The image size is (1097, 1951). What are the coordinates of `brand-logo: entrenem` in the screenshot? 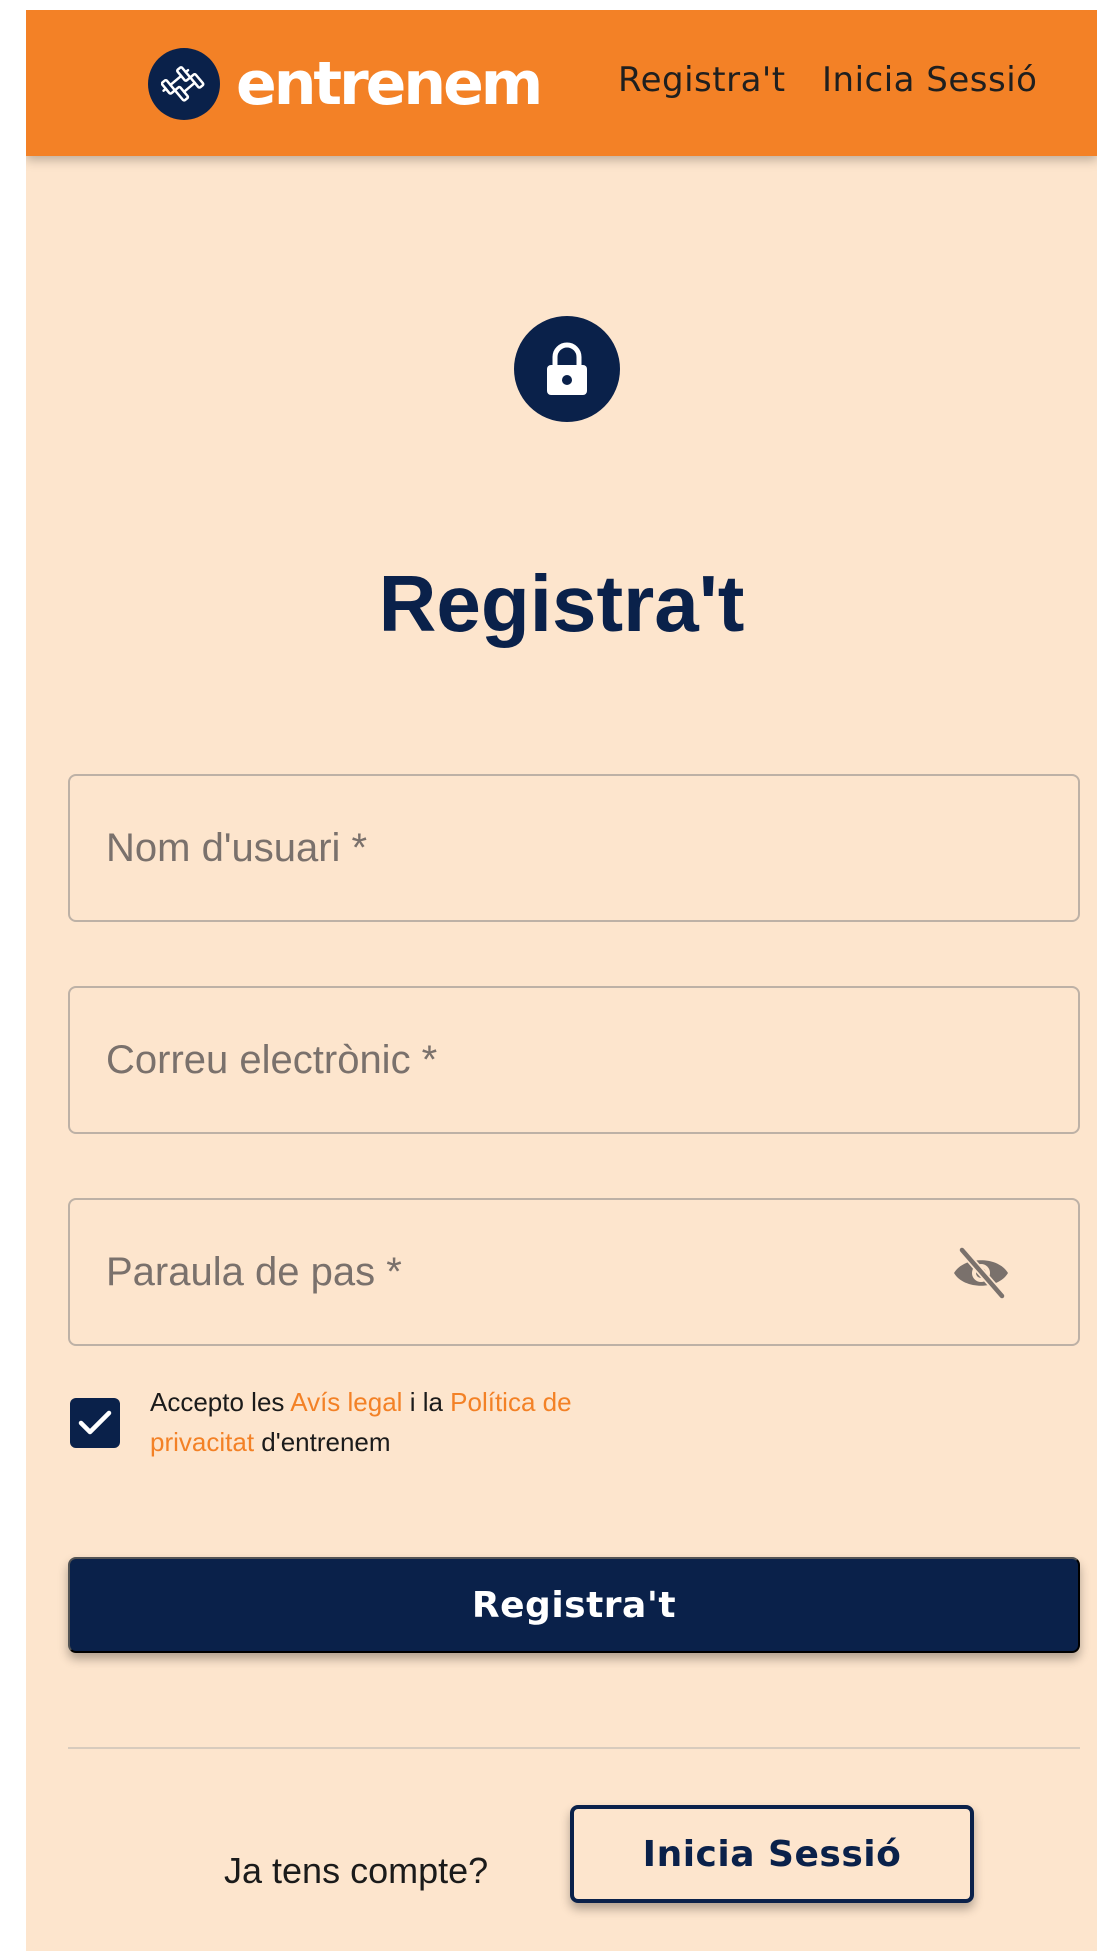 It's located at (345, 84).